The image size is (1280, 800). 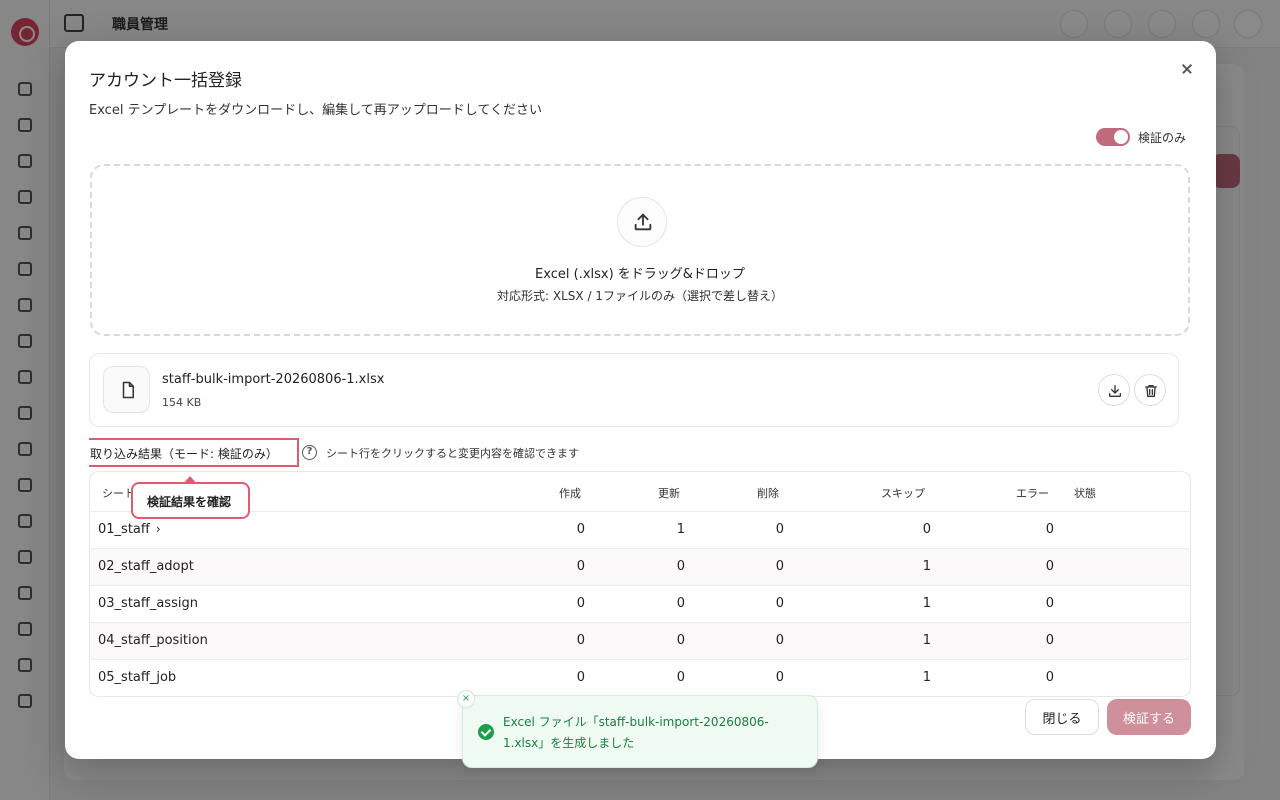 I want to click on cell-sheet: 05_staff_job, so click(x=137, y=677).